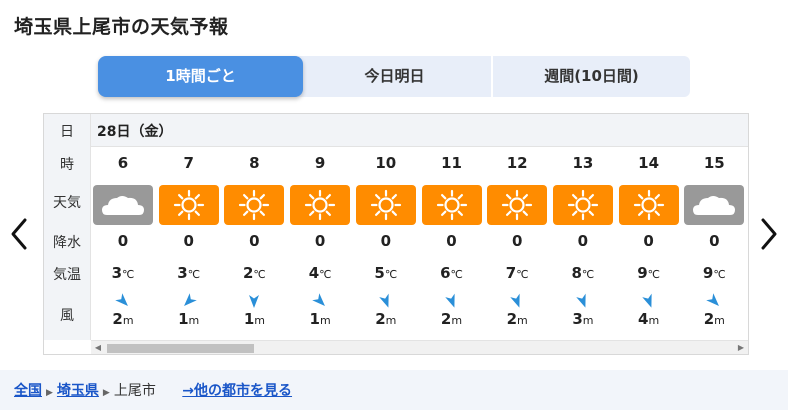 This screenshot has width=788, height=410. I want to click on hour-column: 7 0 3℃ 1m, so click(189, 243).